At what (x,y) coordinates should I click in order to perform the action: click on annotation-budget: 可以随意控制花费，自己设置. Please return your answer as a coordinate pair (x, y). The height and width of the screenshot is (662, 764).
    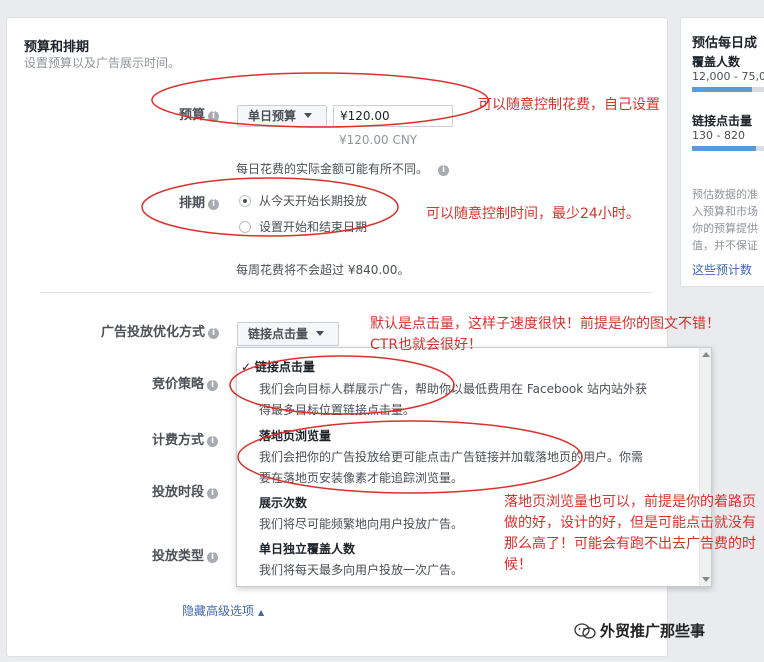
    Looking at the image, I should click on (569, 105).